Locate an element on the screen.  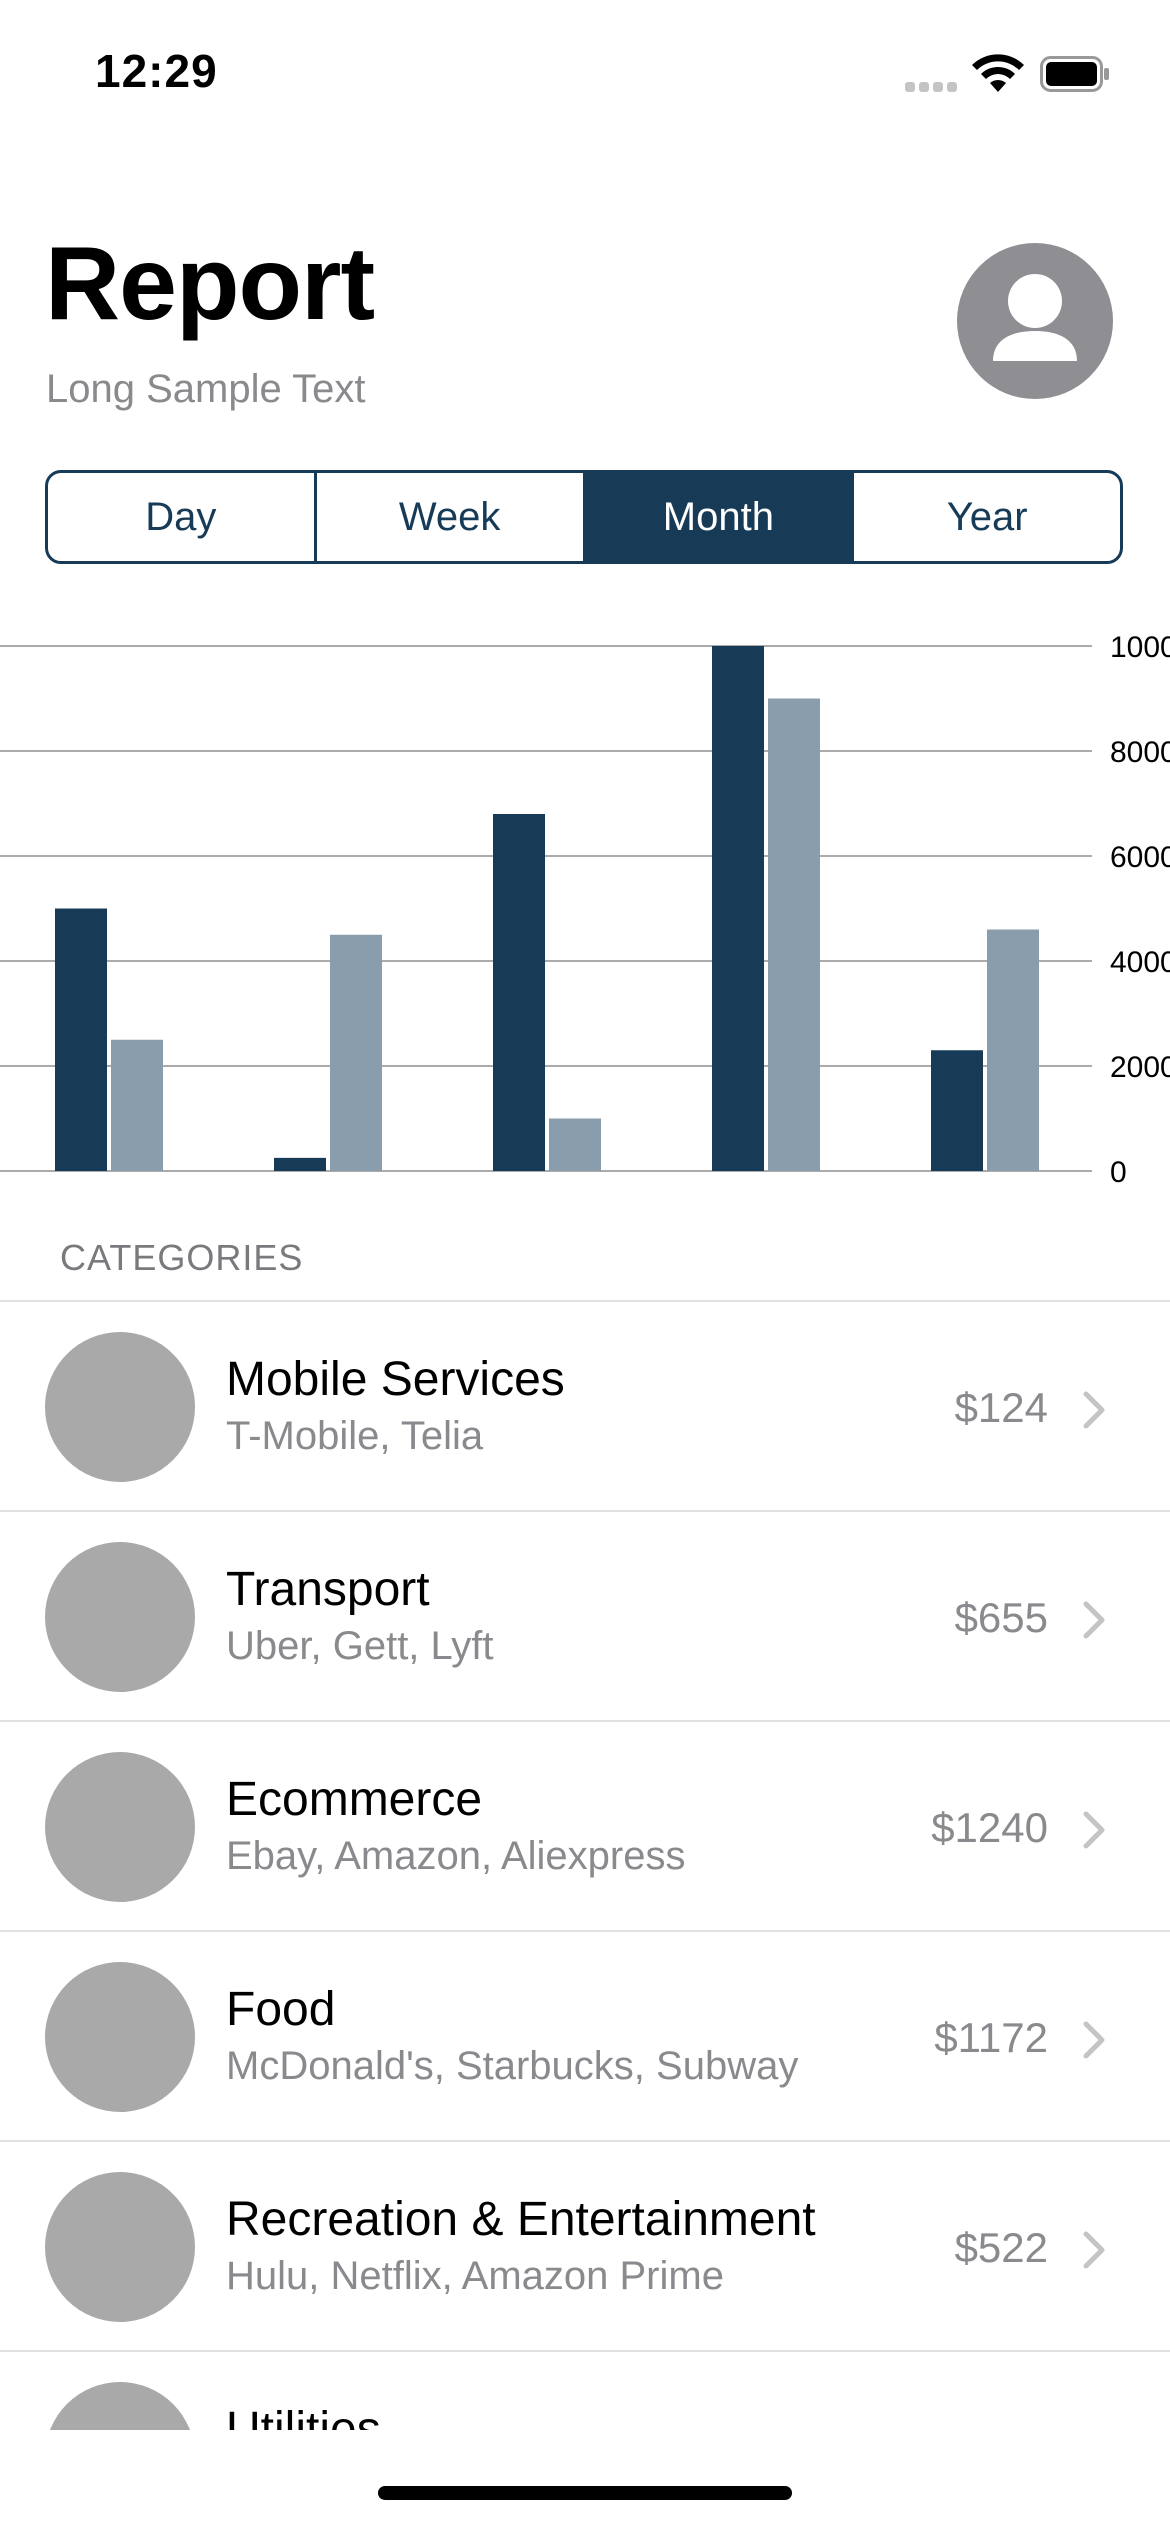
cellular-signal-icon is located at coordinates (932, 87).